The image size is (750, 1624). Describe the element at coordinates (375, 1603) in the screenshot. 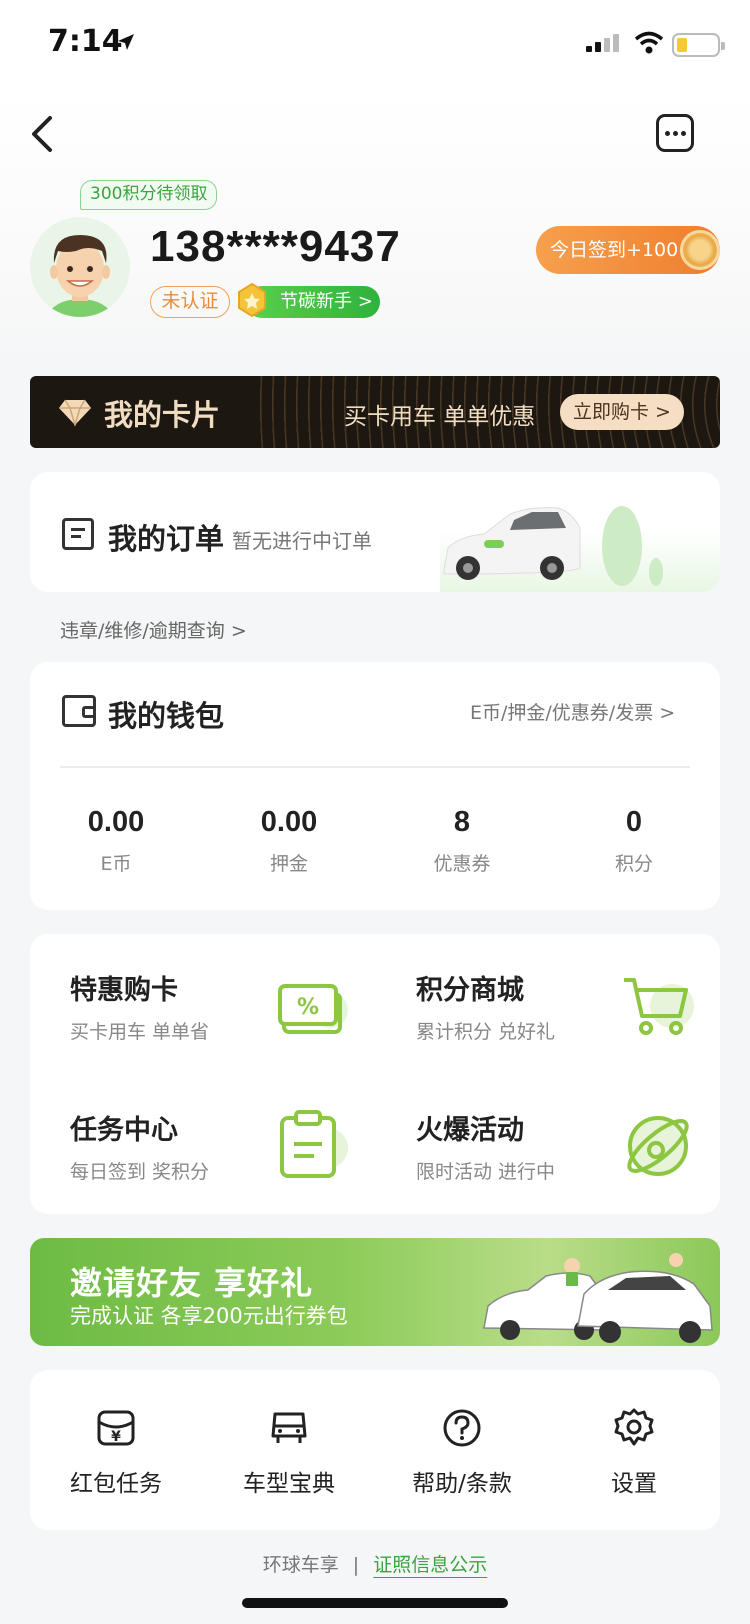

I see `home-indicator` at that location.